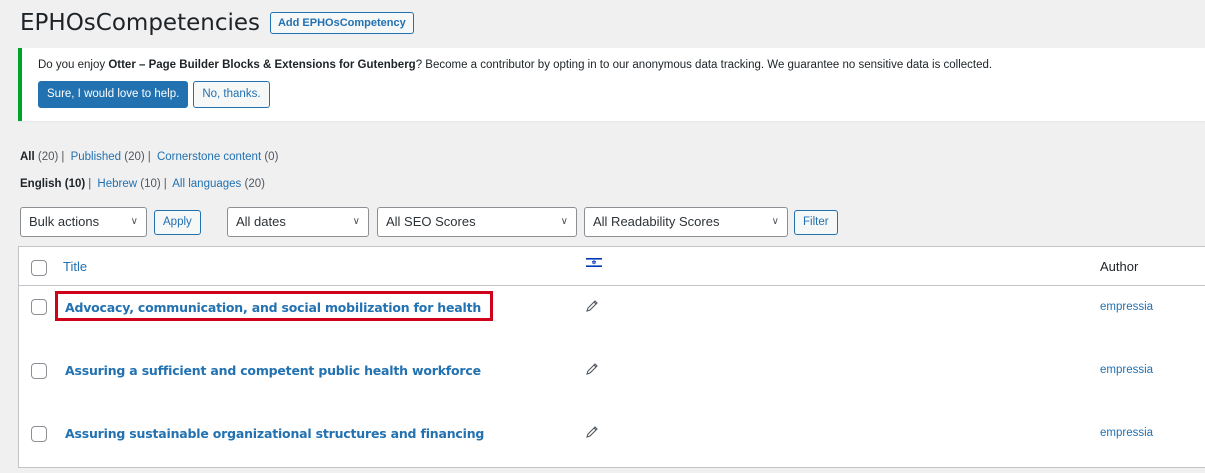 The width and height of the screenshot is (1205, 473). I want to click on readability-scores-select: All Readability Scores ∨, so click(686, 222).